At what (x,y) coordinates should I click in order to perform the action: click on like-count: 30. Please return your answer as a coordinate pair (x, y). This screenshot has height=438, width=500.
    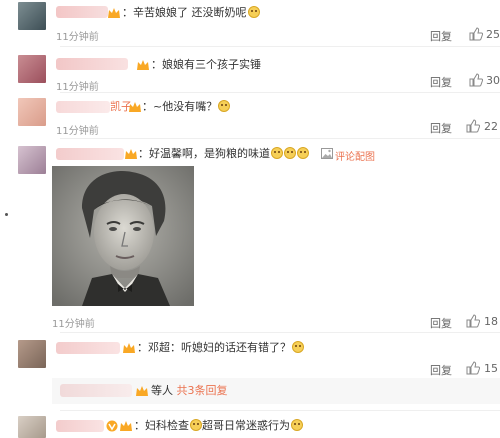
    Looking at the image, I should click on (493, 80).